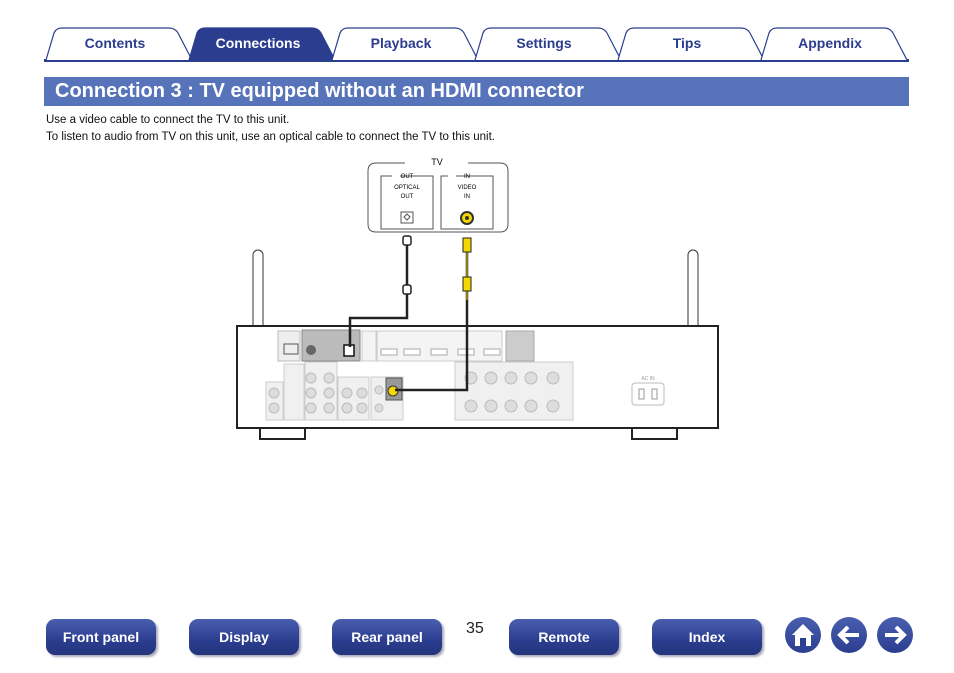 The height and width of the screenshot is (673, 954). Describe the element at coordinates (475, 628) in the screenshot. I see `page-number: 35` at that location.